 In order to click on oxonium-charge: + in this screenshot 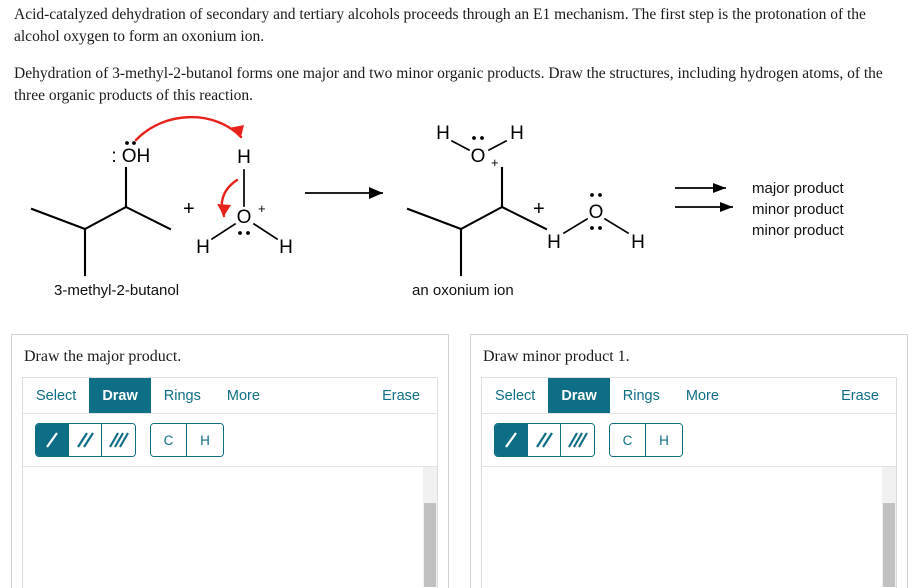, I will do `click(495, 162)`.